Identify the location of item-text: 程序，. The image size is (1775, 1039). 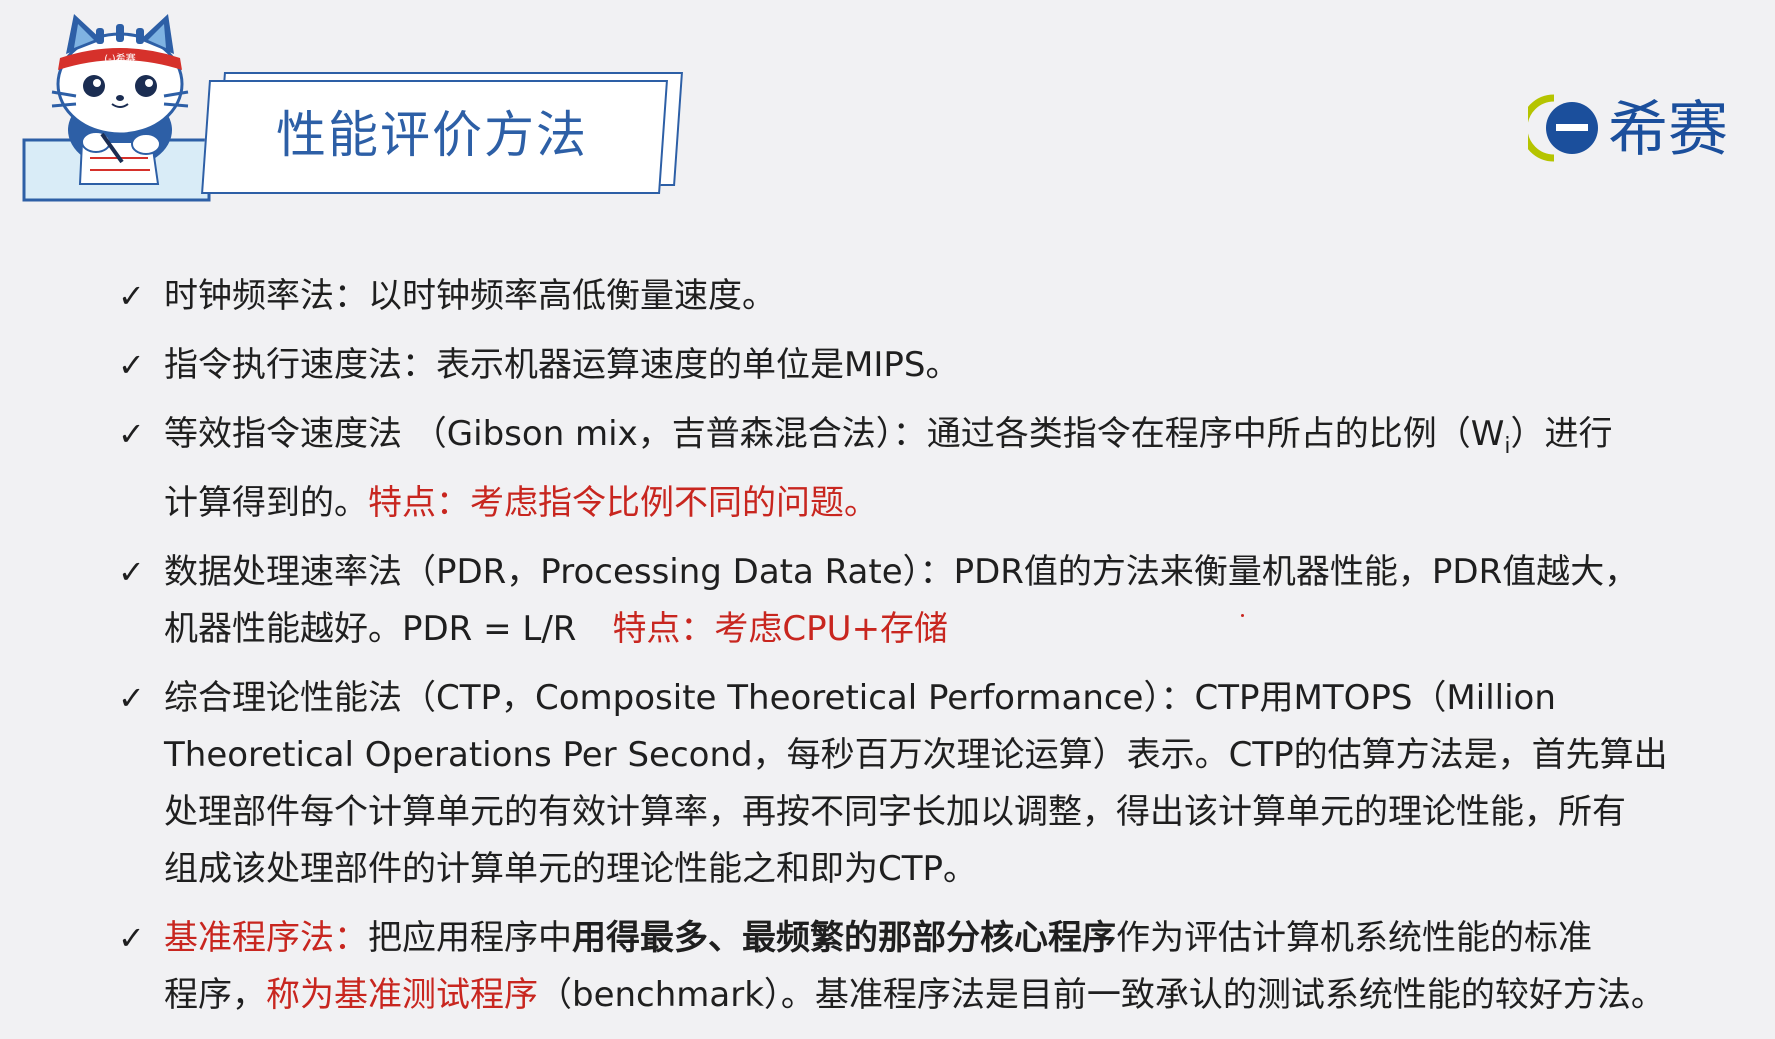
(215, 994).